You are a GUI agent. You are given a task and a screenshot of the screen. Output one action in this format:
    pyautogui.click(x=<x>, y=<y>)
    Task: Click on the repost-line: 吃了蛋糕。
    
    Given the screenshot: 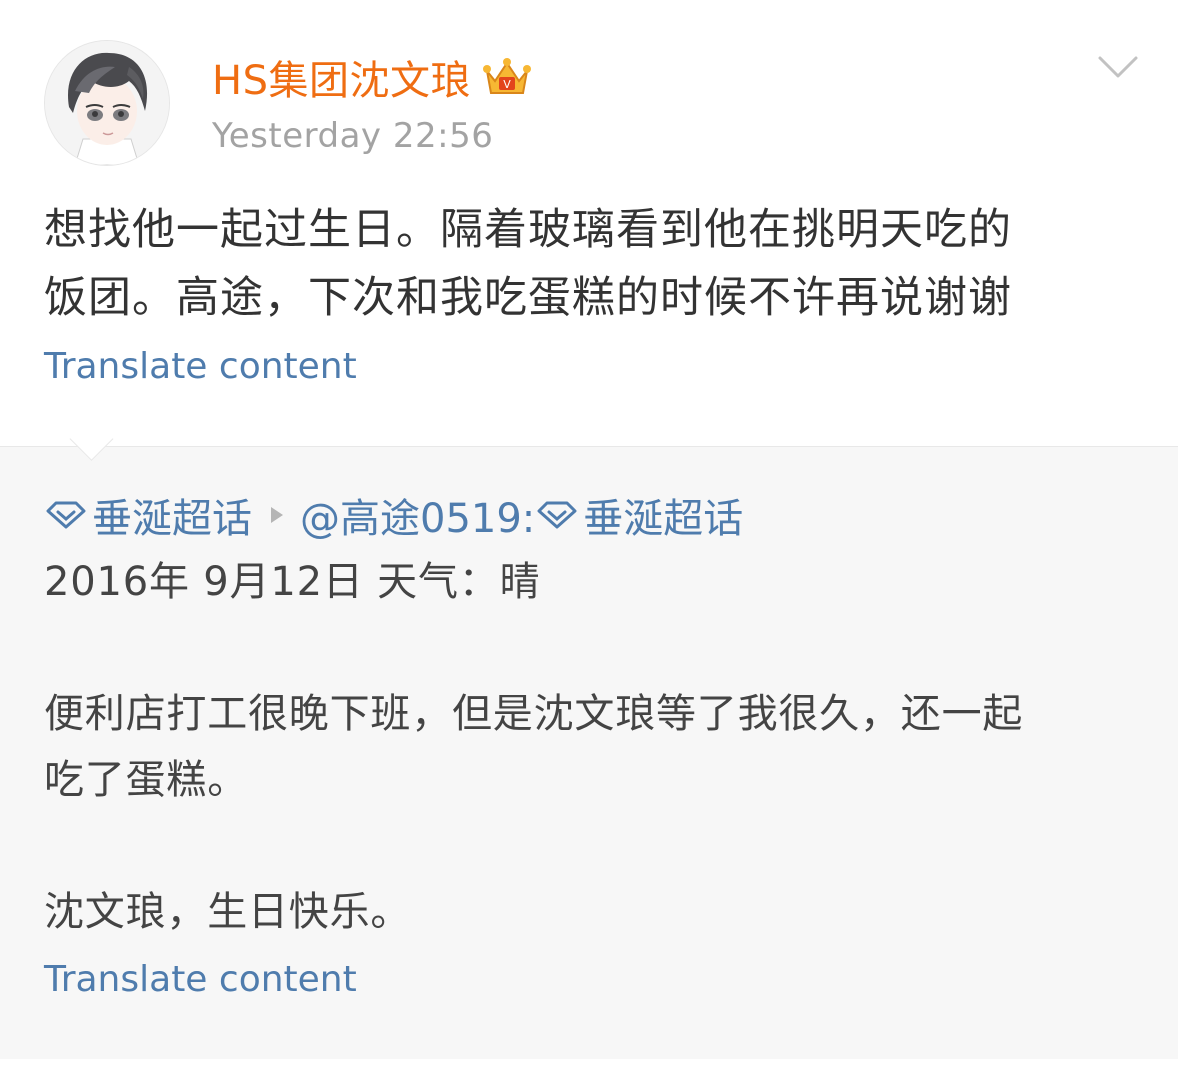 What is the action you would take?
    pyautogui.click(x=146, y=780)
    